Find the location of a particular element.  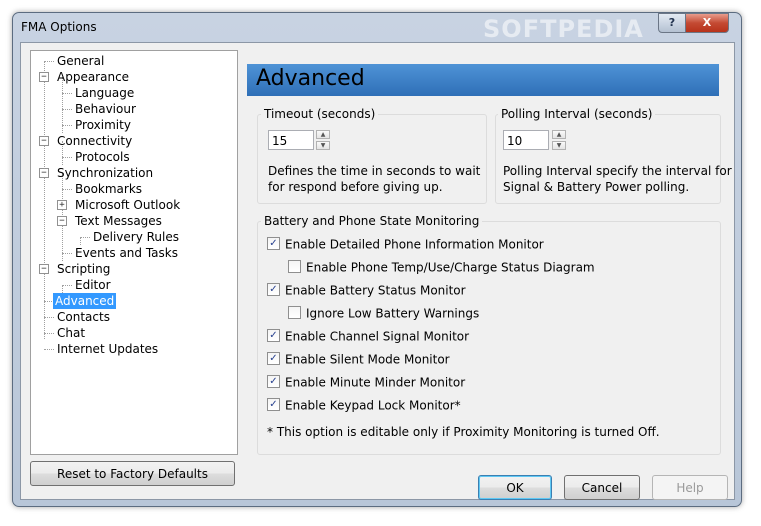

tree-item-events-and-tasks: Events and Tasks is located at coordinates (126, 253).